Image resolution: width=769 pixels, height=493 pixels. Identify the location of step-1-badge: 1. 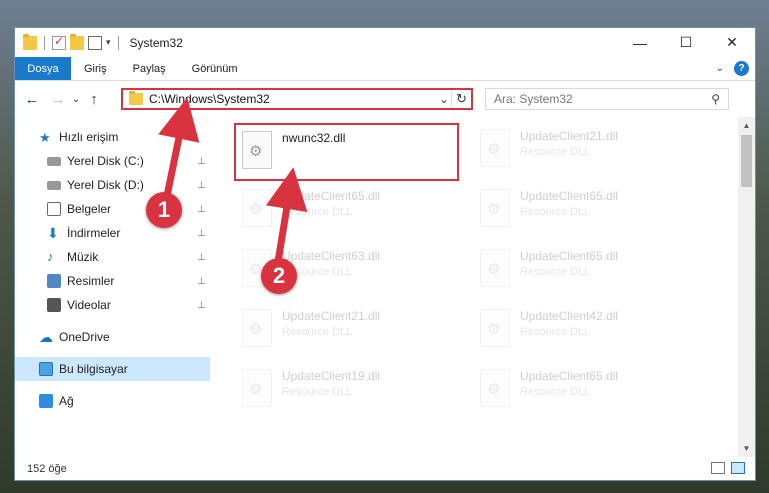
(164, 210).